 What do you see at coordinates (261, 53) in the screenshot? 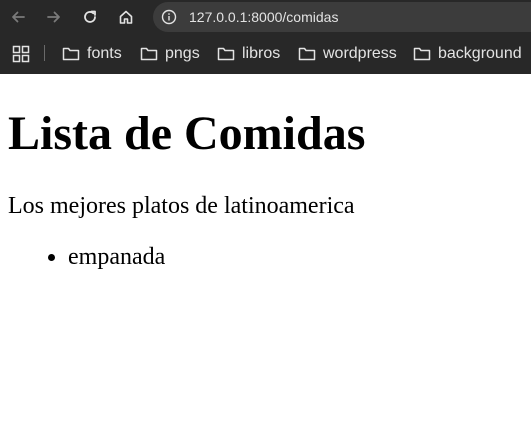
I see `bookmark-label: libros` at bounding box center [261, 53].